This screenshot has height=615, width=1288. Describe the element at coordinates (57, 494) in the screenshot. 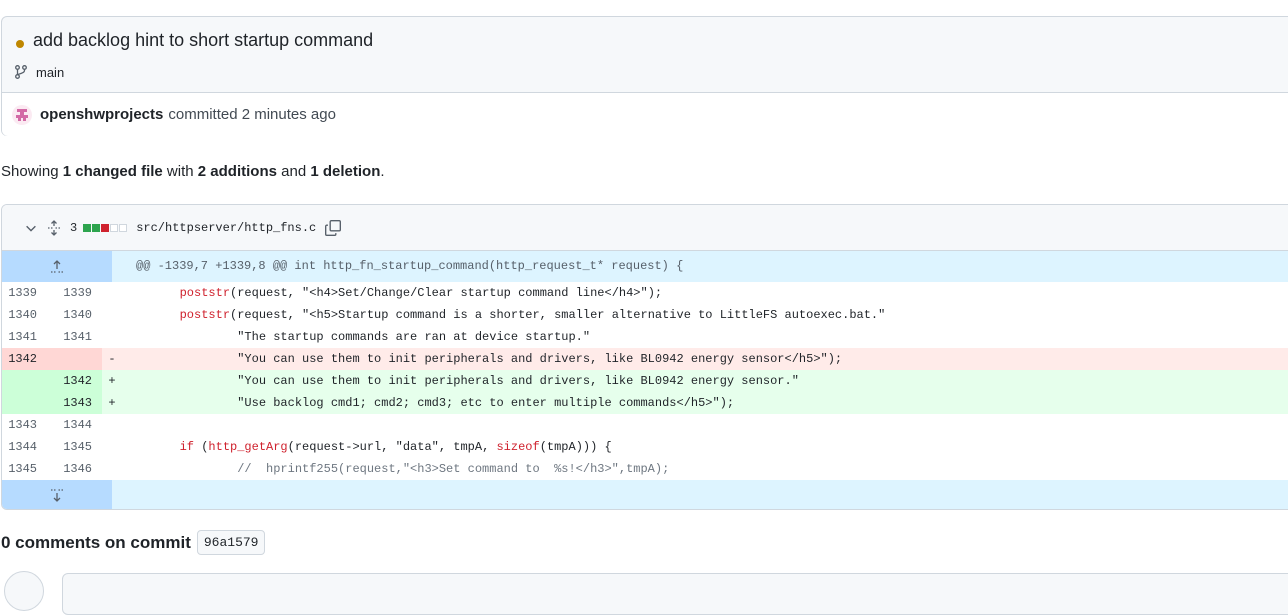

I see `expand-down-icon` at that location.